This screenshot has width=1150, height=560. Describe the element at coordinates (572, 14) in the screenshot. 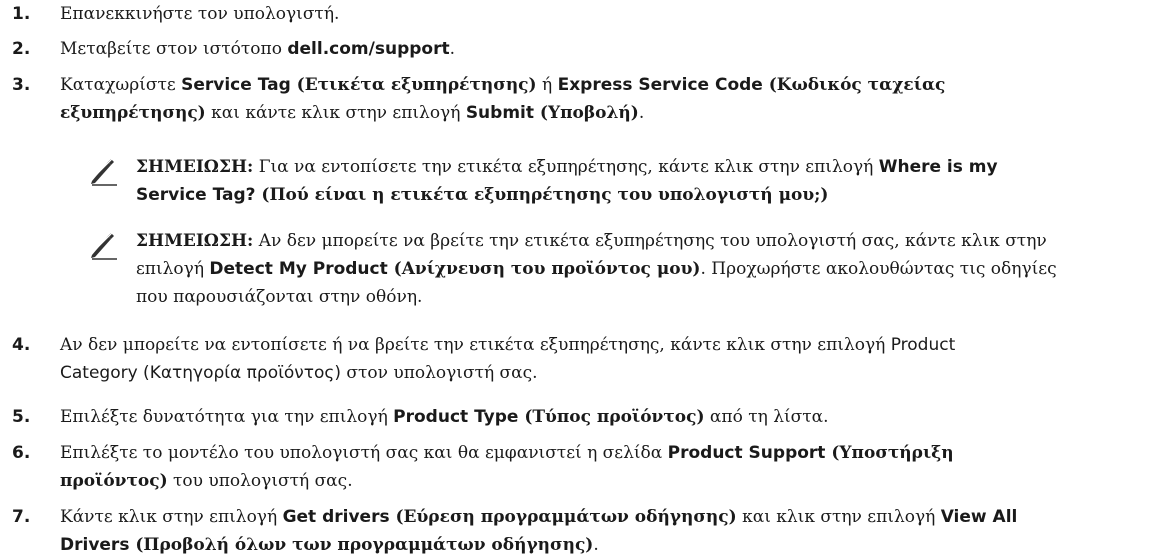

I see `step-1: 1. Επανεκκινήστε τον υπολογιστή.` at that location.